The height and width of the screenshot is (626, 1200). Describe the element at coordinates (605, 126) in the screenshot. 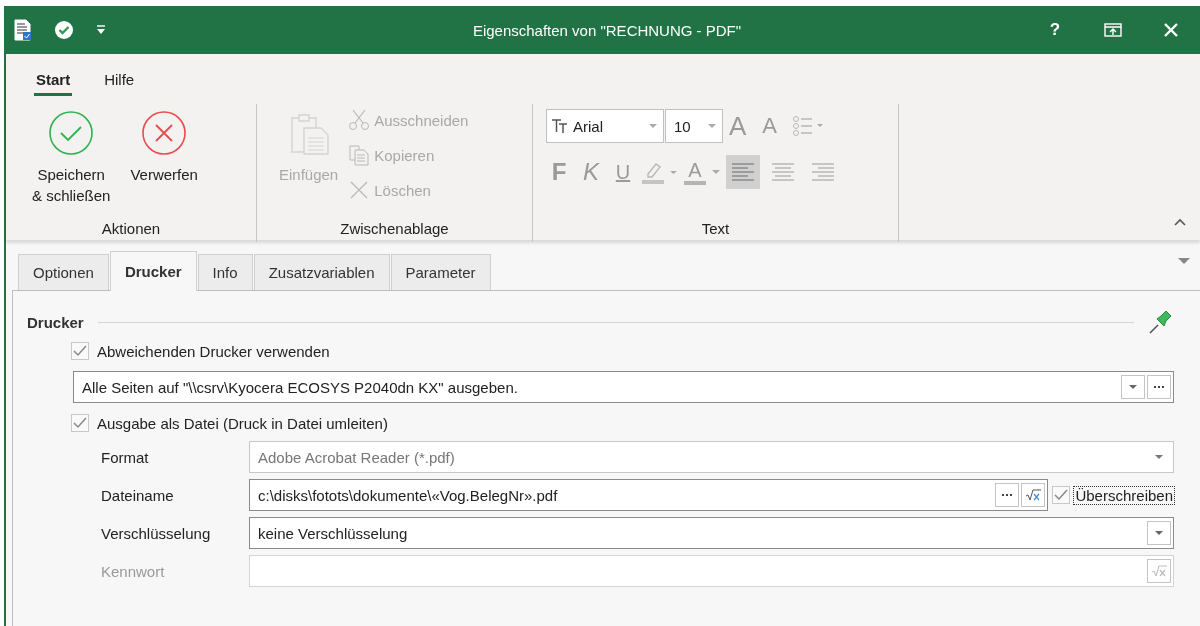

I see `font-combo: Arial` at that location.